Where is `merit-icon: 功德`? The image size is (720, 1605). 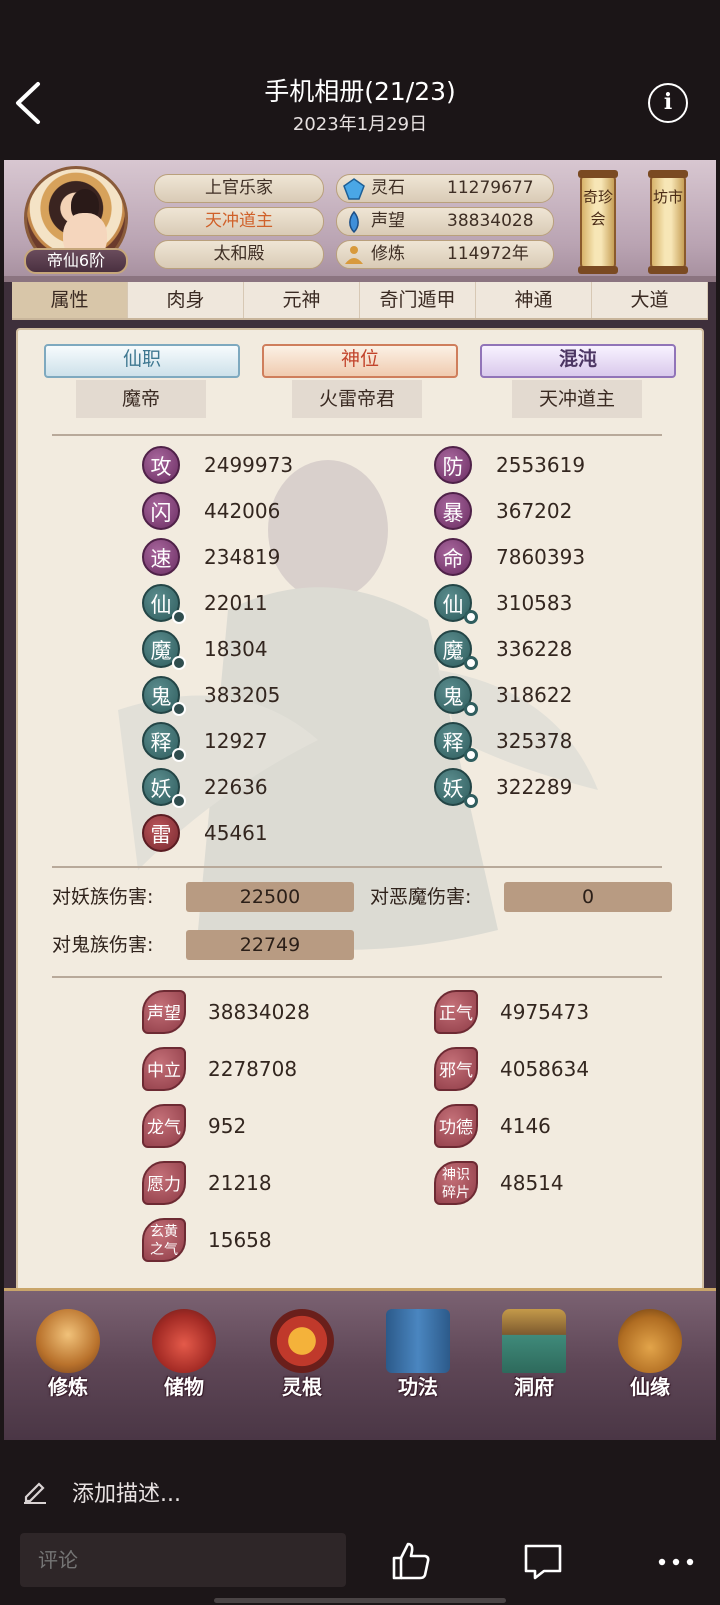
merit-icon: 功德 is located at coordinates (456, 1126).